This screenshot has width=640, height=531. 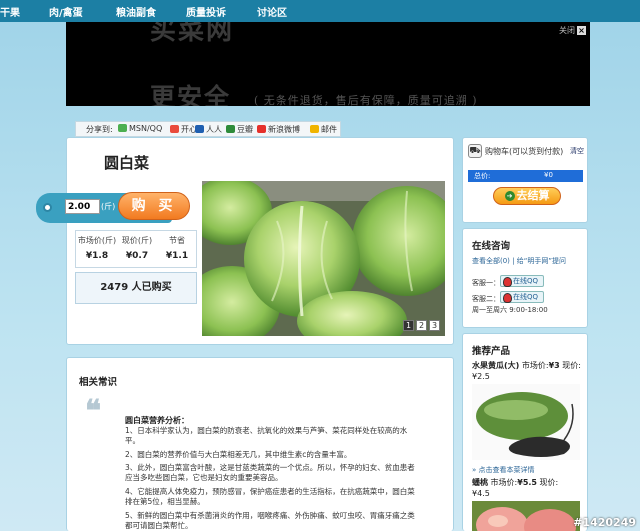 I want to click on banner-close-label: 关闭, so click(x=567, y=30).